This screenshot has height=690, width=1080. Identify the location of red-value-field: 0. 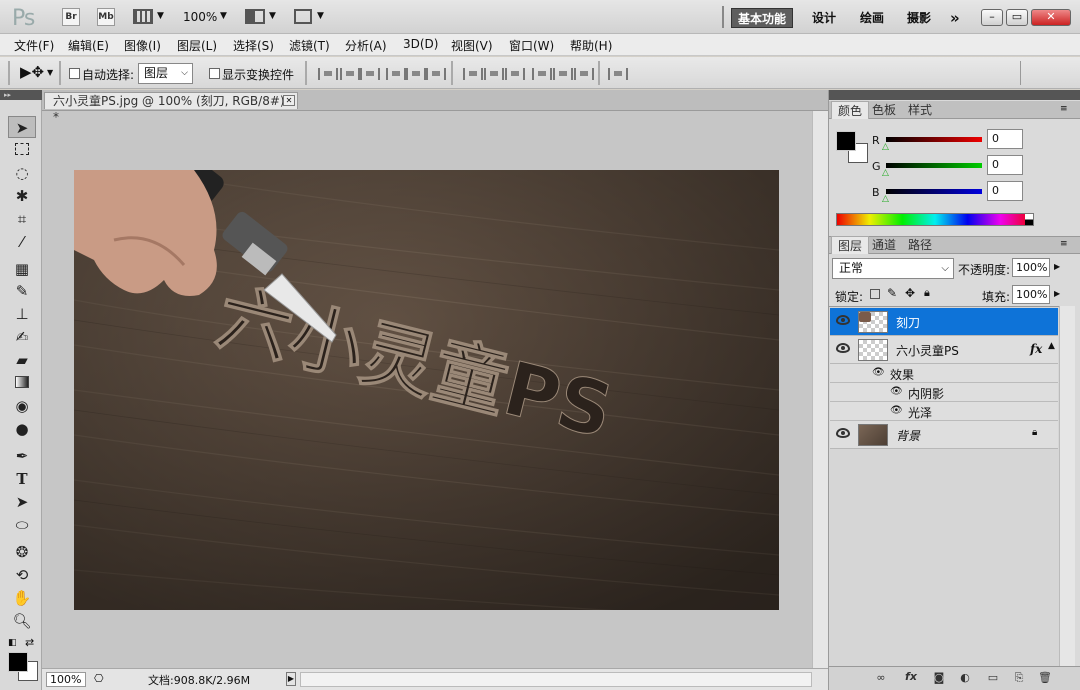
(1005, 139).